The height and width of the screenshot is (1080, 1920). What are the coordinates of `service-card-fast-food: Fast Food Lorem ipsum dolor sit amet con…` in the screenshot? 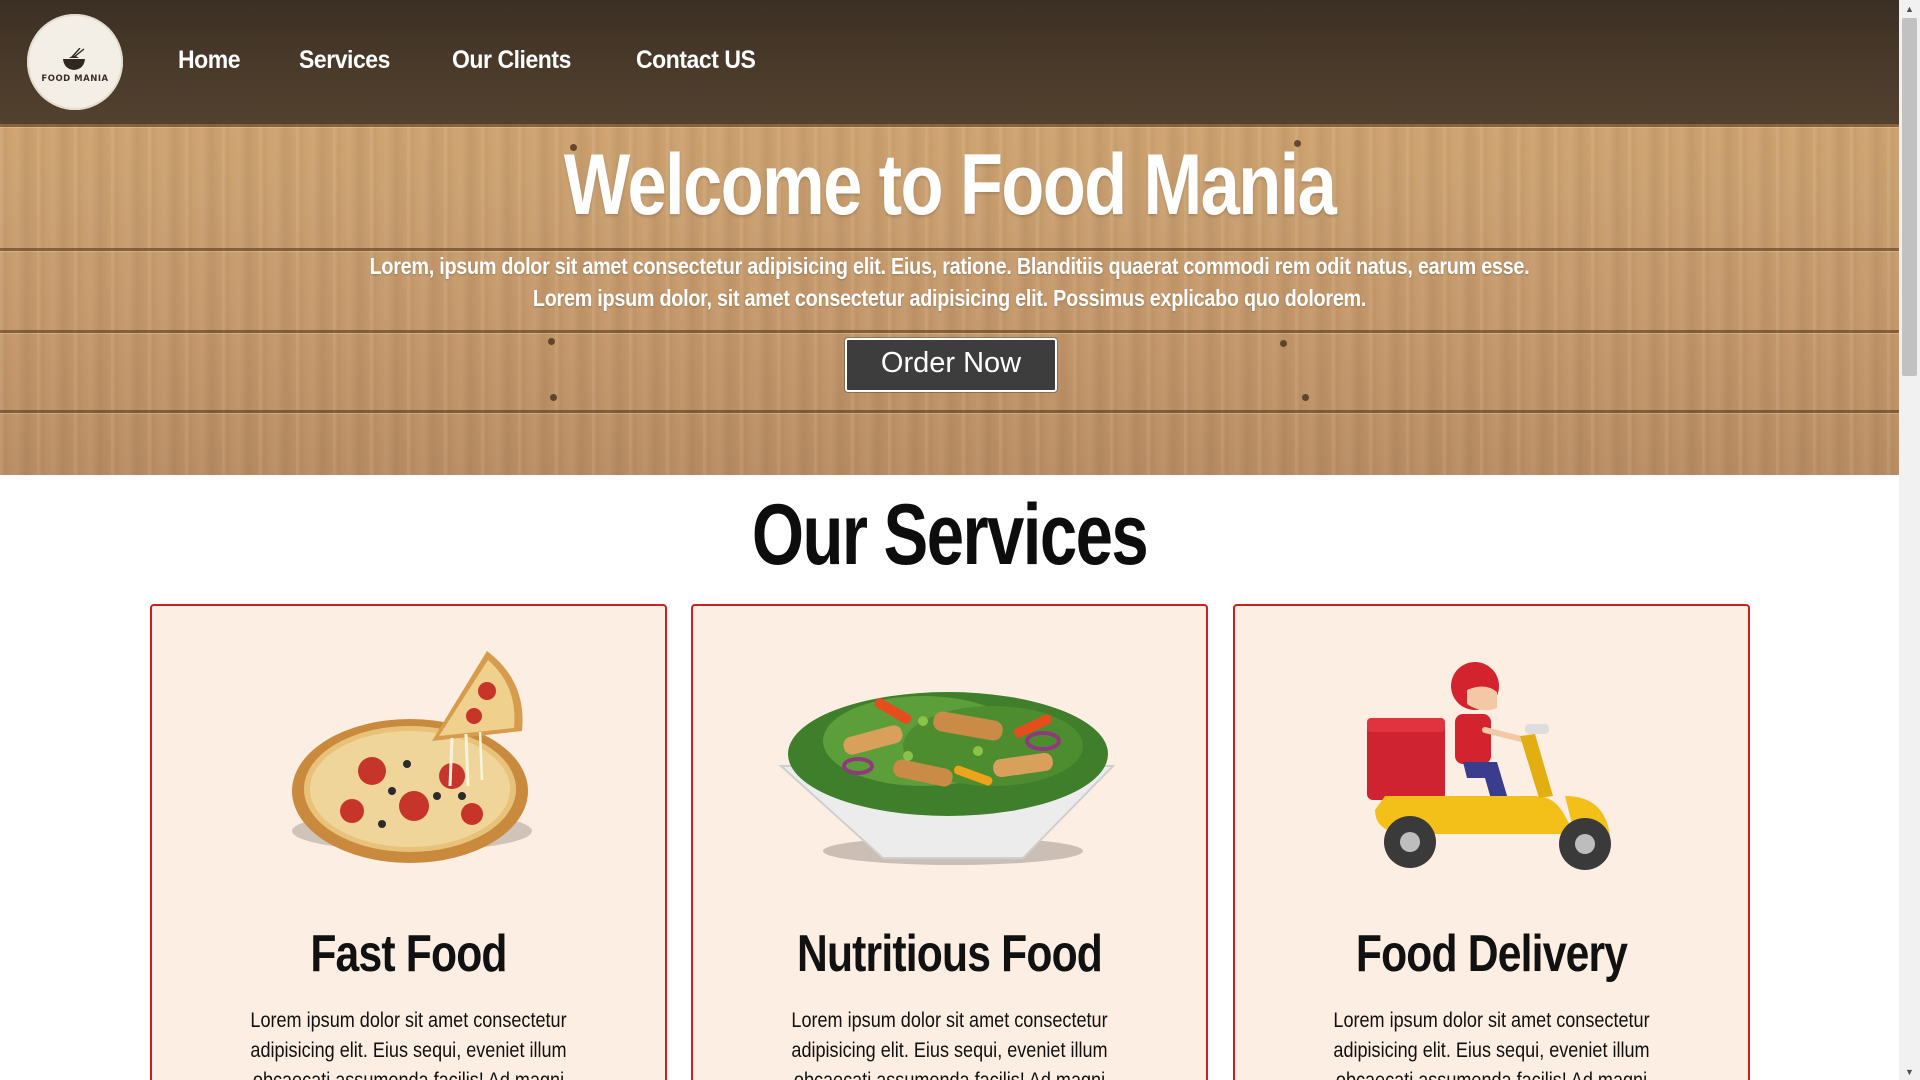 It's located at (408, 842).